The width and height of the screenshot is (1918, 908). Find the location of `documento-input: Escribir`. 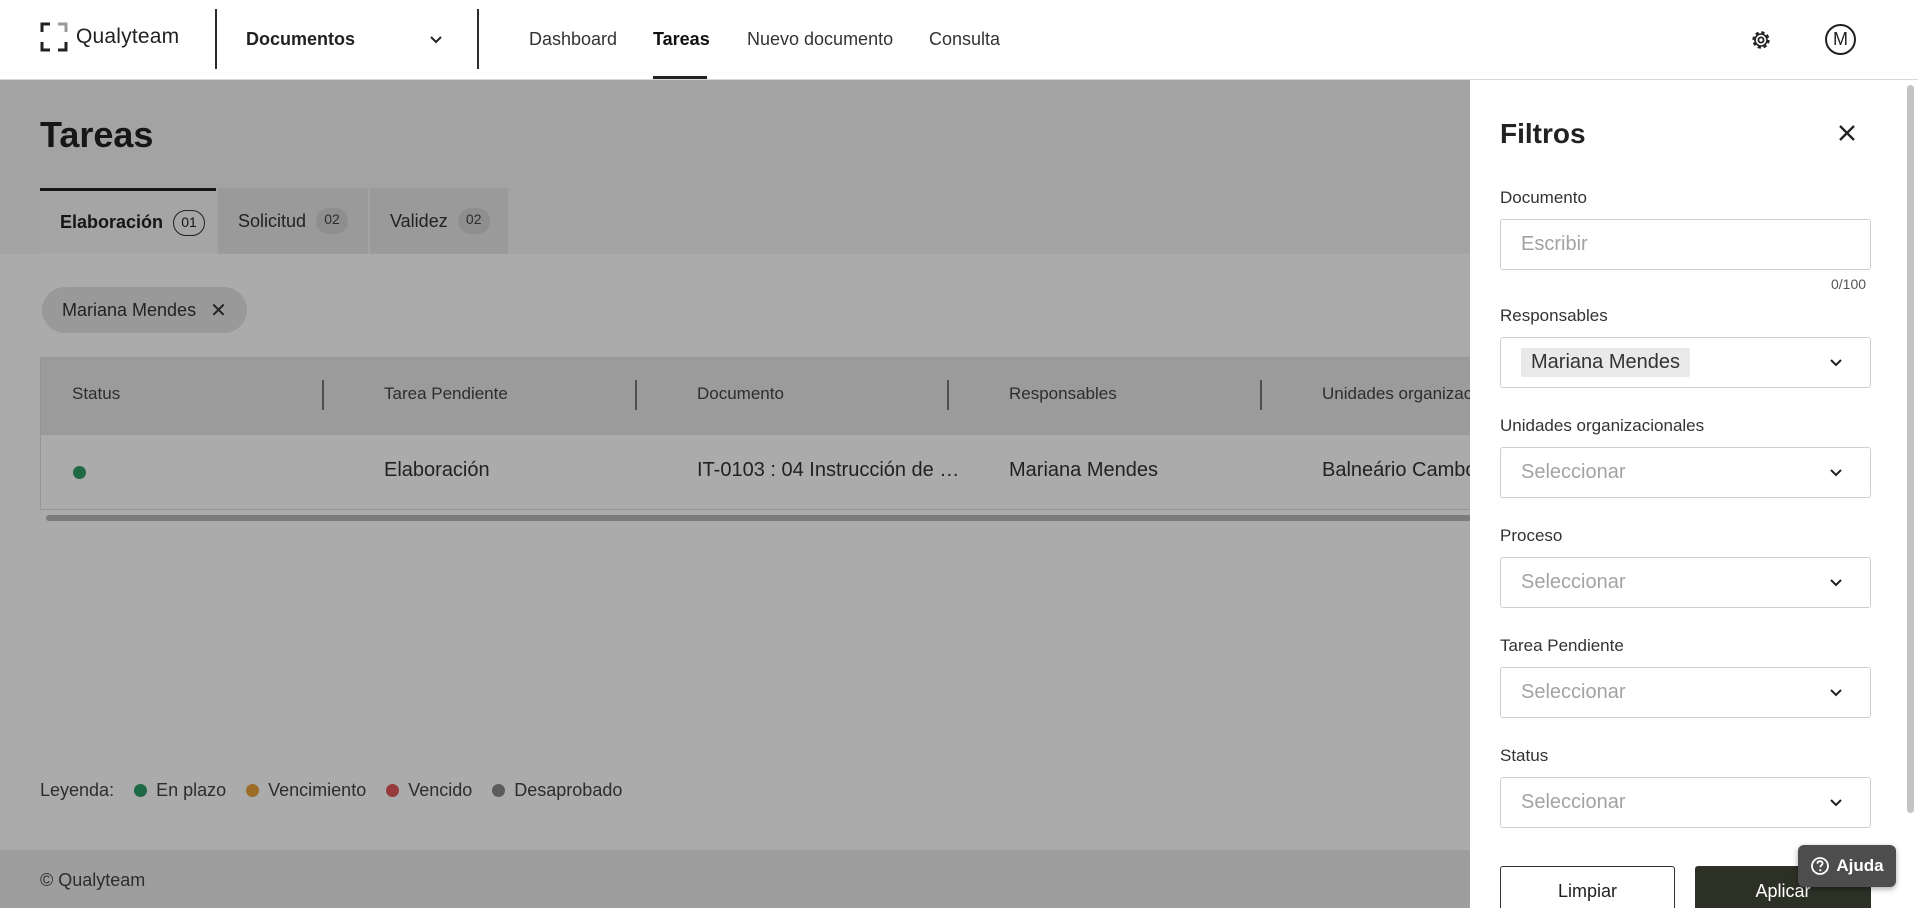

documento-input: Escribir is located at coordinates (1685, 244).